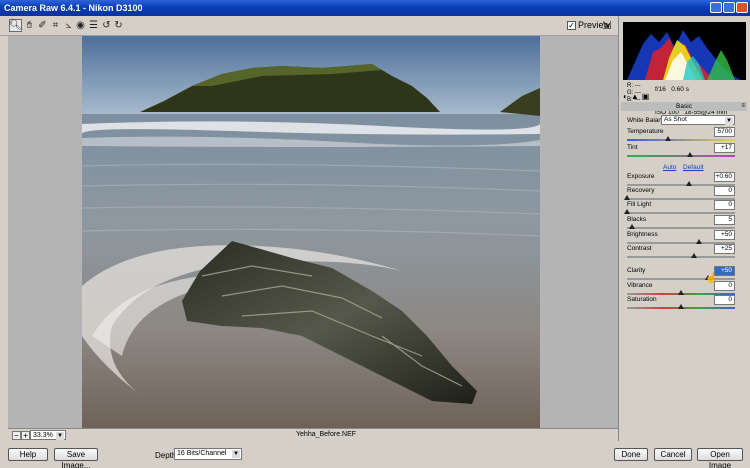 Image resolution: width=750 pixels, height=468 pixels. I want to click on file-name: Yehha_Before.NEF, so click(326, 434).